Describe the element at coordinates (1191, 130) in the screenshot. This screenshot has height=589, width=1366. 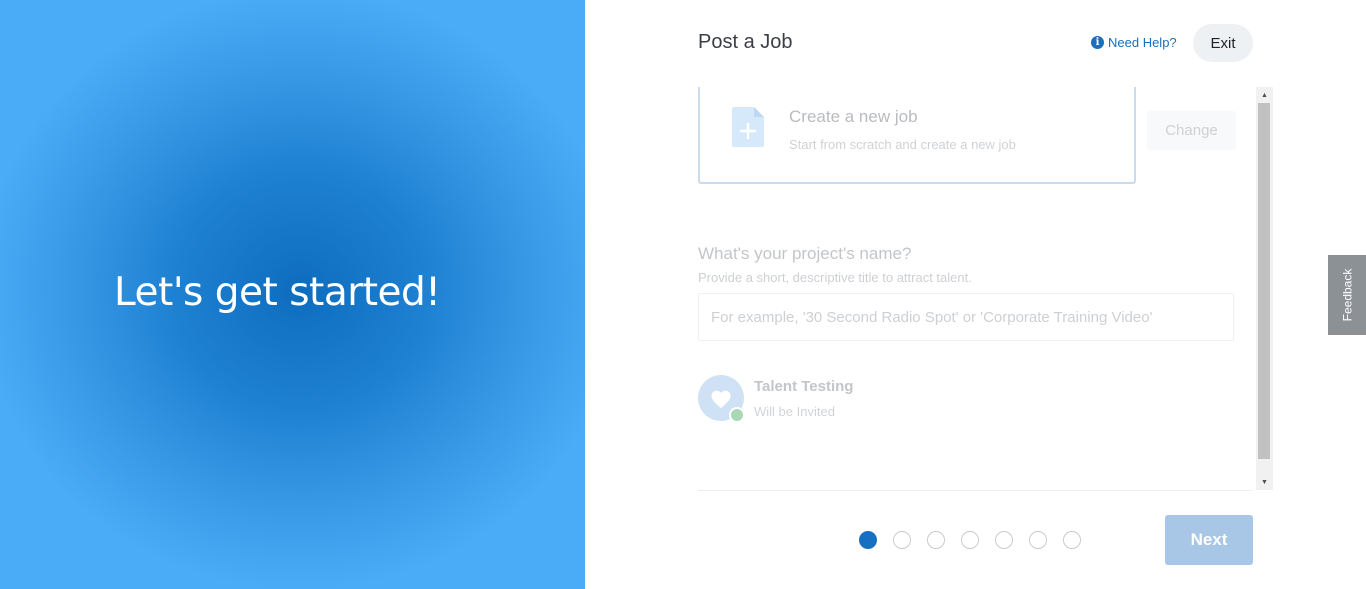
I see `change-job-type-button: Change` at that location.